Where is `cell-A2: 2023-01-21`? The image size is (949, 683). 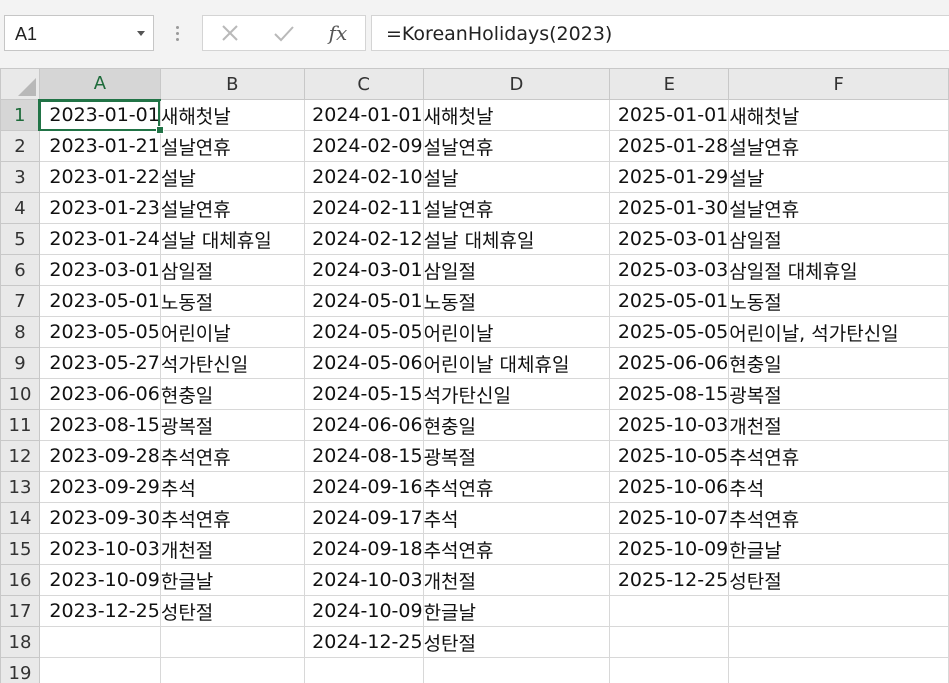
cell-A2: 2023-01-21 is located at coordinates (99, 146).